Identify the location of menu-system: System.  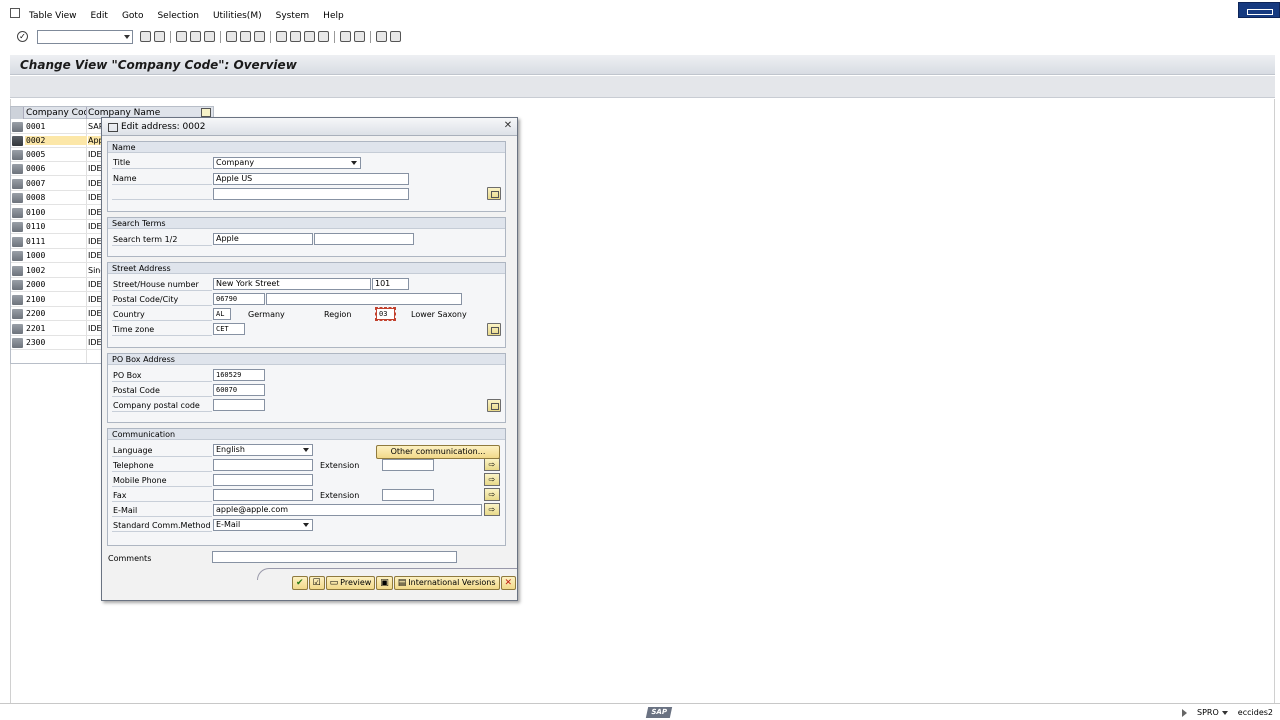
(293, 16).